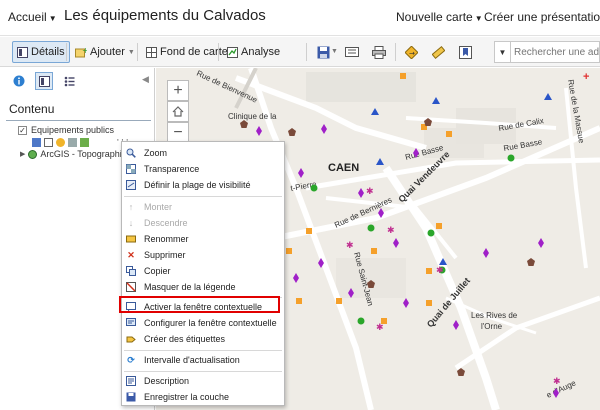 The image size is (600, 410). What do you see at coordinates (434, 17) in the screenshot?
I see `new-map-label: Nouvelle carte` at bounding box center [434, 17].